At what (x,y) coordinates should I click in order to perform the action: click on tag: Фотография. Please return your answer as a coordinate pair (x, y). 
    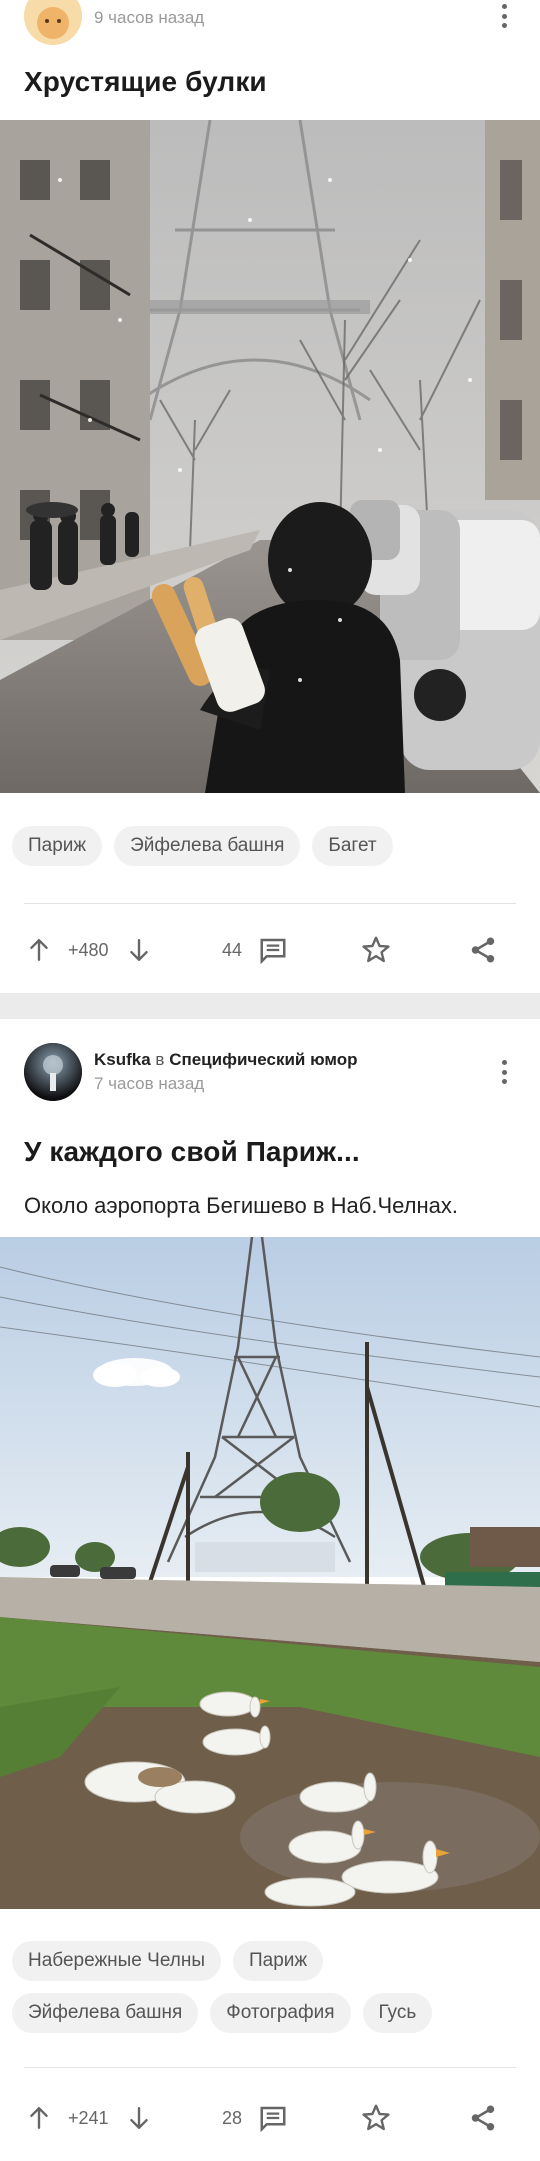
    Looking at the image, I should click on (280, 2013).